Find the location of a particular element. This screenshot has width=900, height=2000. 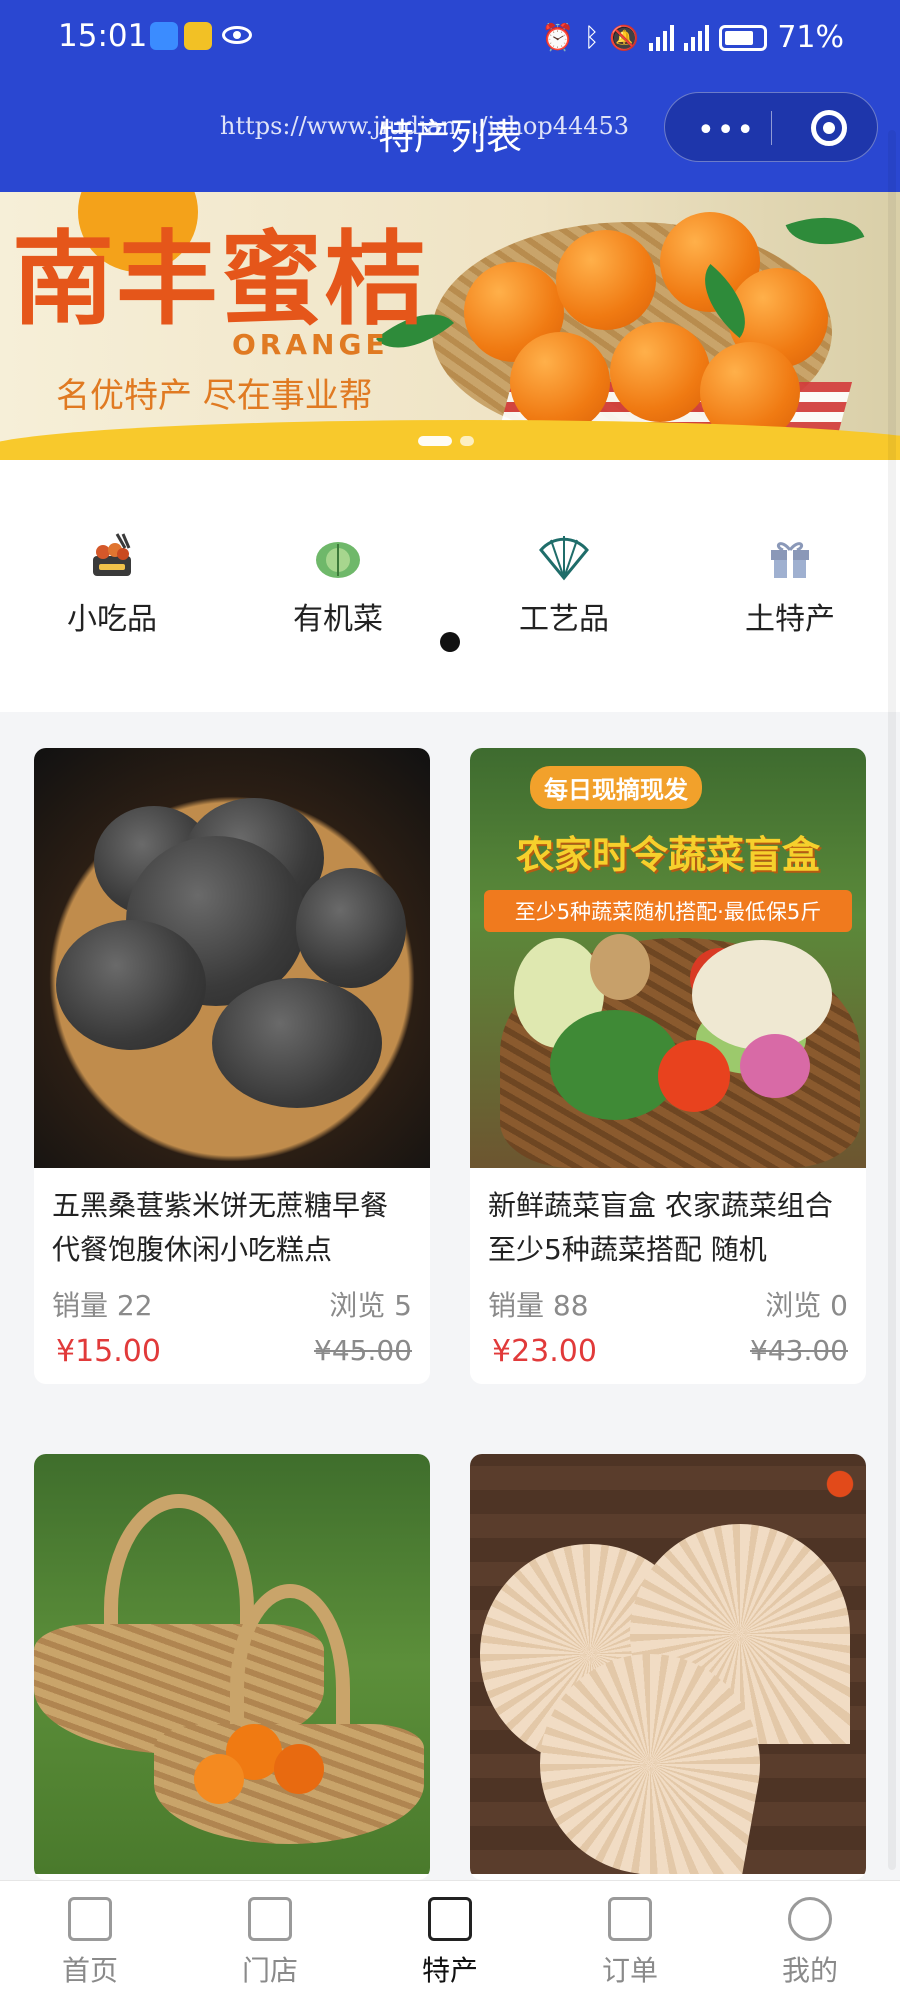

app-notification-icon is located at coordinates (164, 36).